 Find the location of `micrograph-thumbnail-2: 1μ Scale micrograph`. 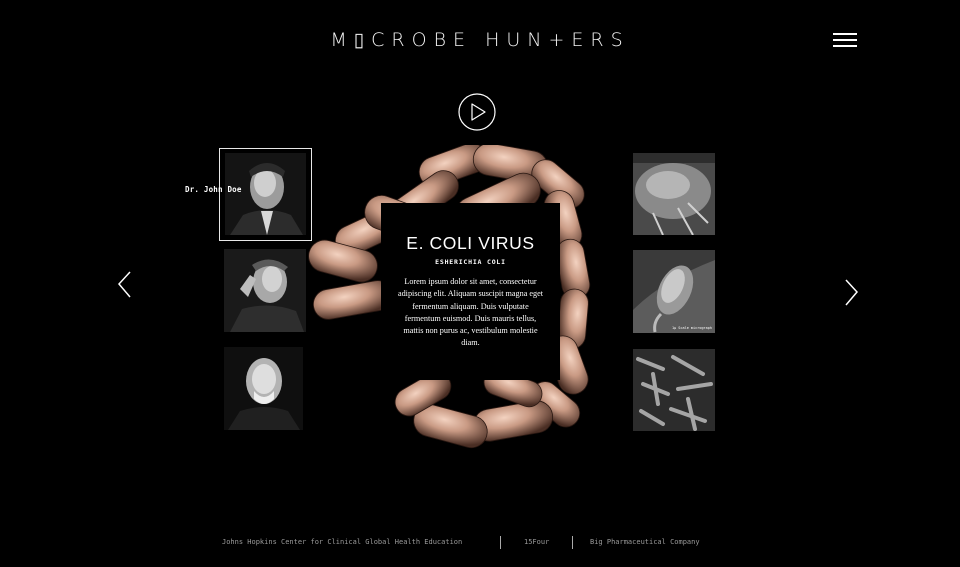

micrograph-thumbnail-2: 1μ Scale micrograph is located at coordinates (674, 291).